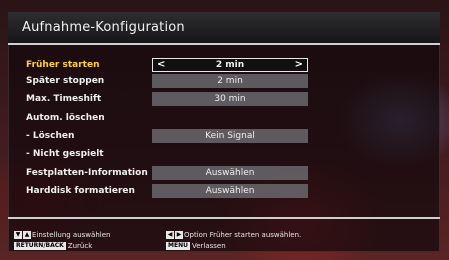 This screenshot has width=449, height=260. Describe the element at coordinates (178, 246) in the screenshot. I see `menu-key-icon: MENU` at that location.